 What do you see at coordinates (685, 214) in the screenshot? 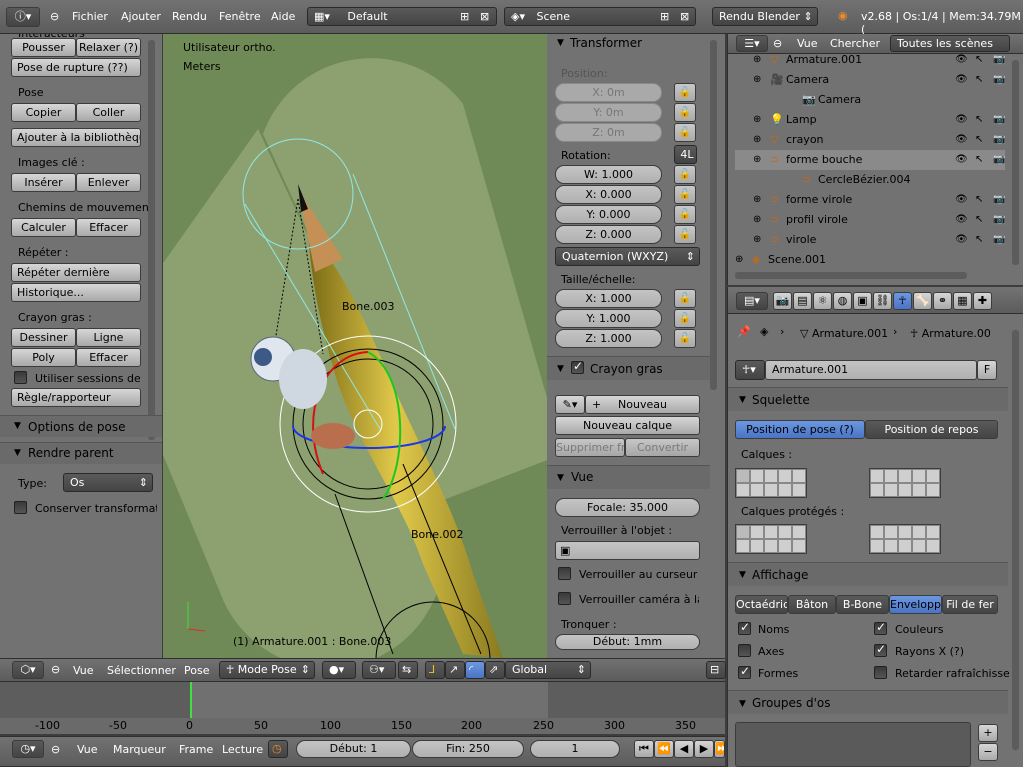
I see `rot-y-lock-icon: 🔓` at bounding box center [685, 214].